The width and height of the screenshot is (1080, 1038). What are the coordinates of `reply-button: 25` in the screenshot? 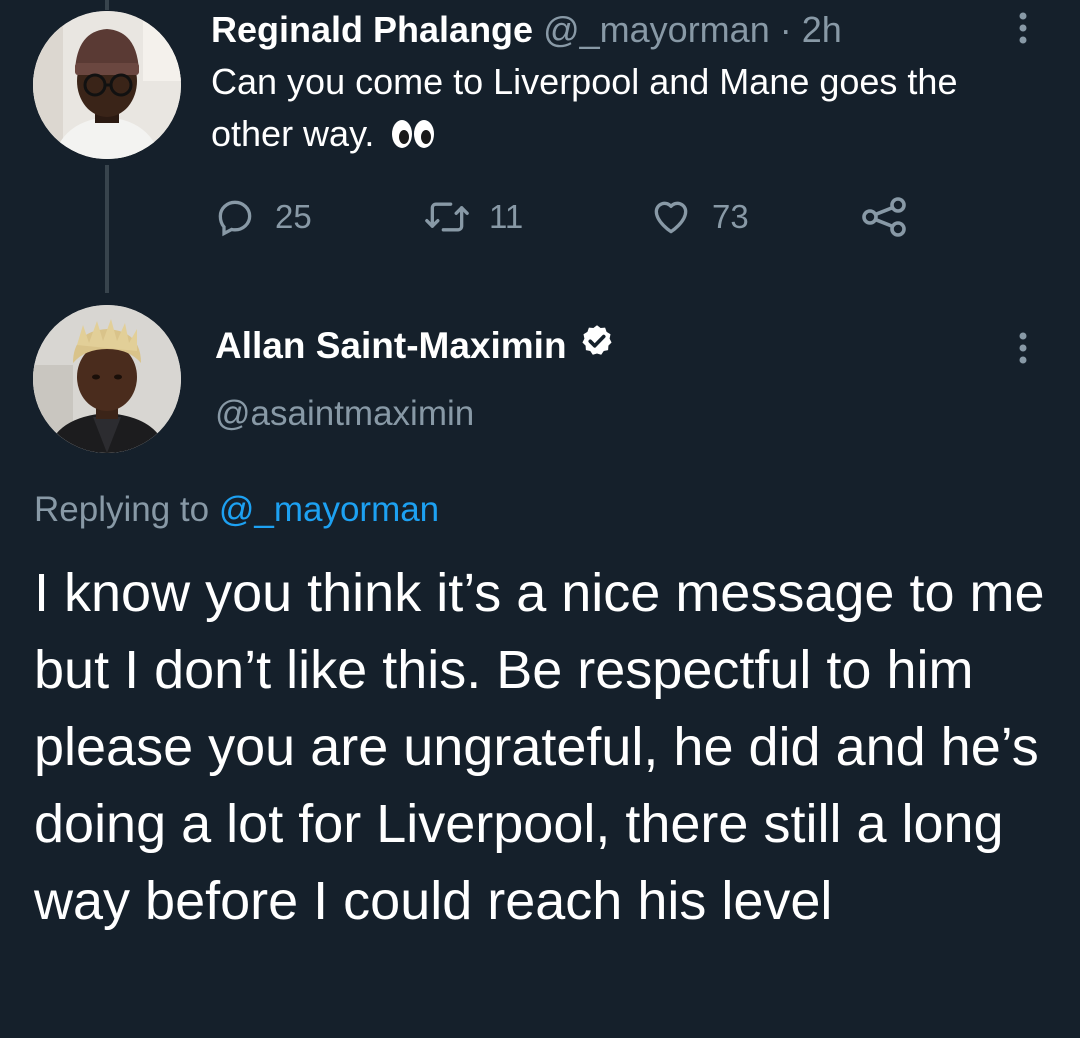 It's located at (262, 217).